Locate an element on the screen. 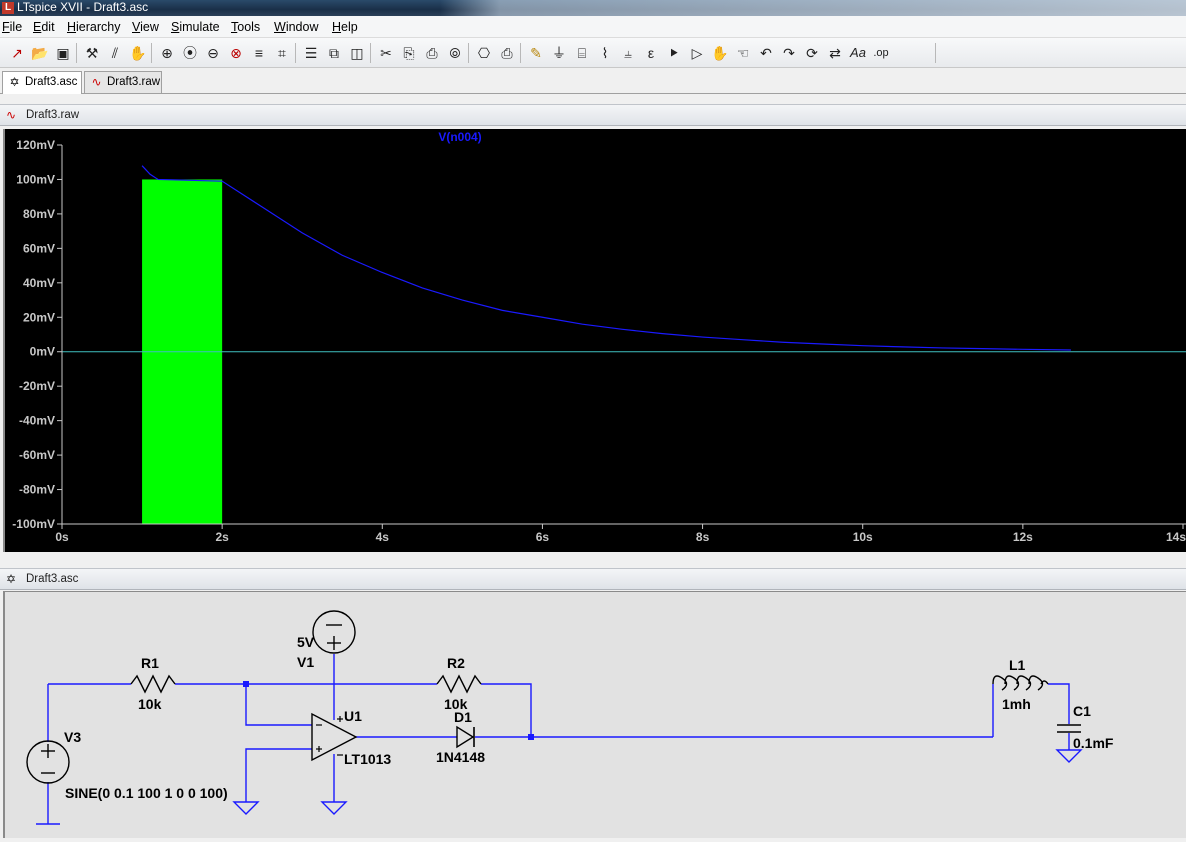 The image size is (1186, 842). paste-icon: ⎙ is located at coordinates (432, 53).